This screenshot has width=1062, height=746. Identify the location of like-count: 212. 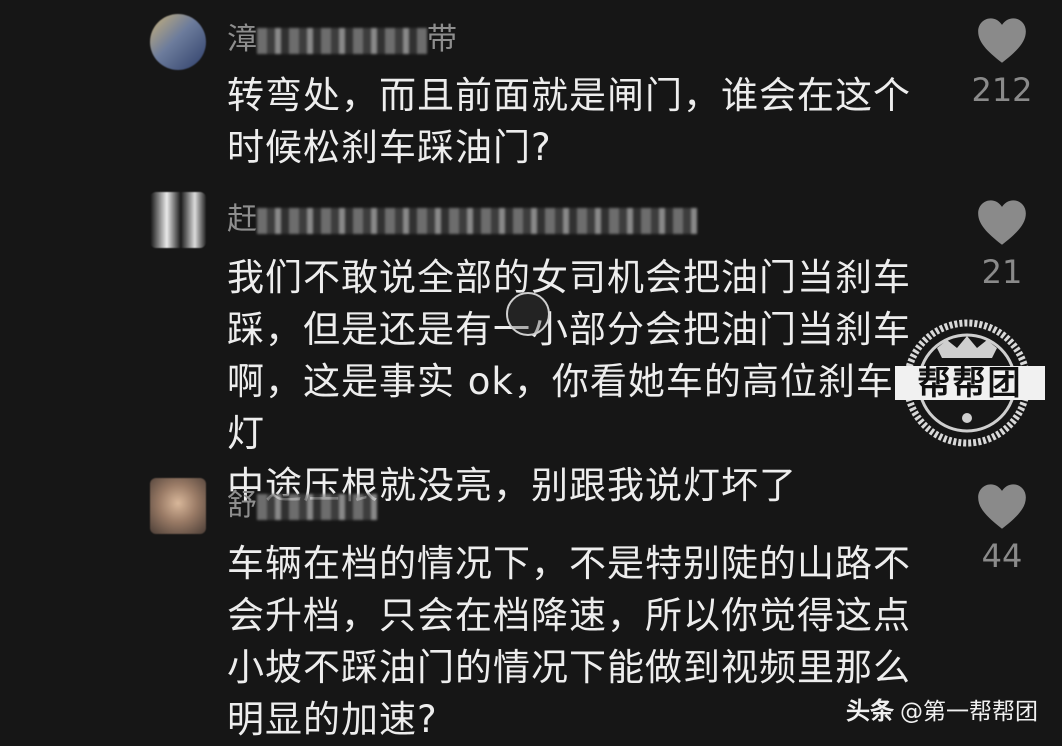
(1002, 90).